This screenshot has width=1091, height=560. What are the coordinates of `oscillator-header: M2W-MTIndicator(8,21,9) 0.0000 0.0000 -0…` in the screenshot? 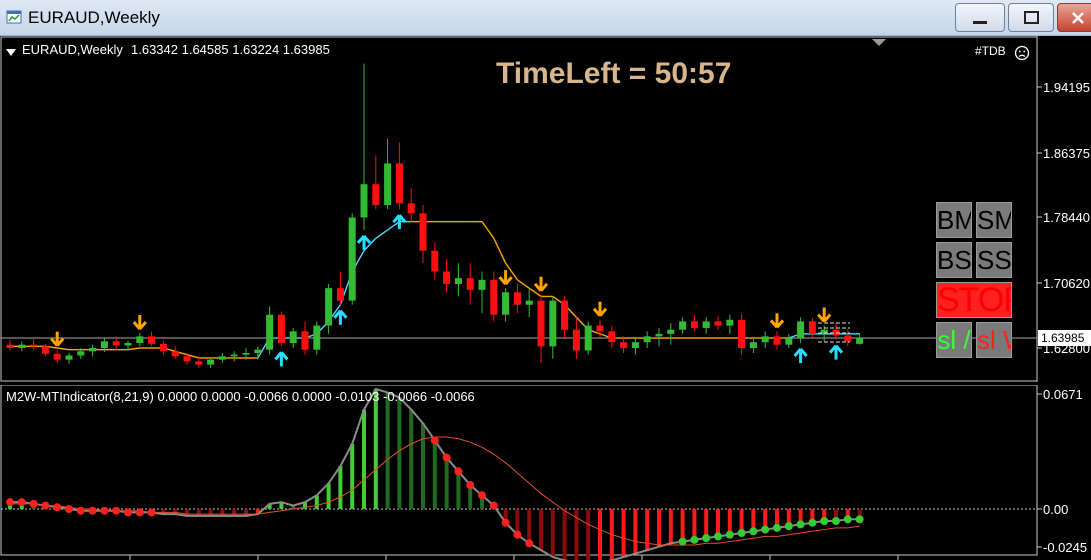 It's located at (240, 396).